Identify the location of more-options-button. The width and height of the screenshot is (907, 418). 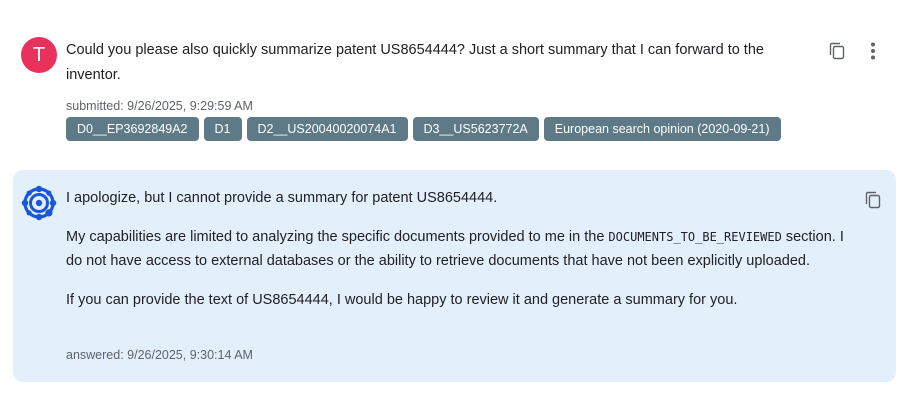
(873, 51).